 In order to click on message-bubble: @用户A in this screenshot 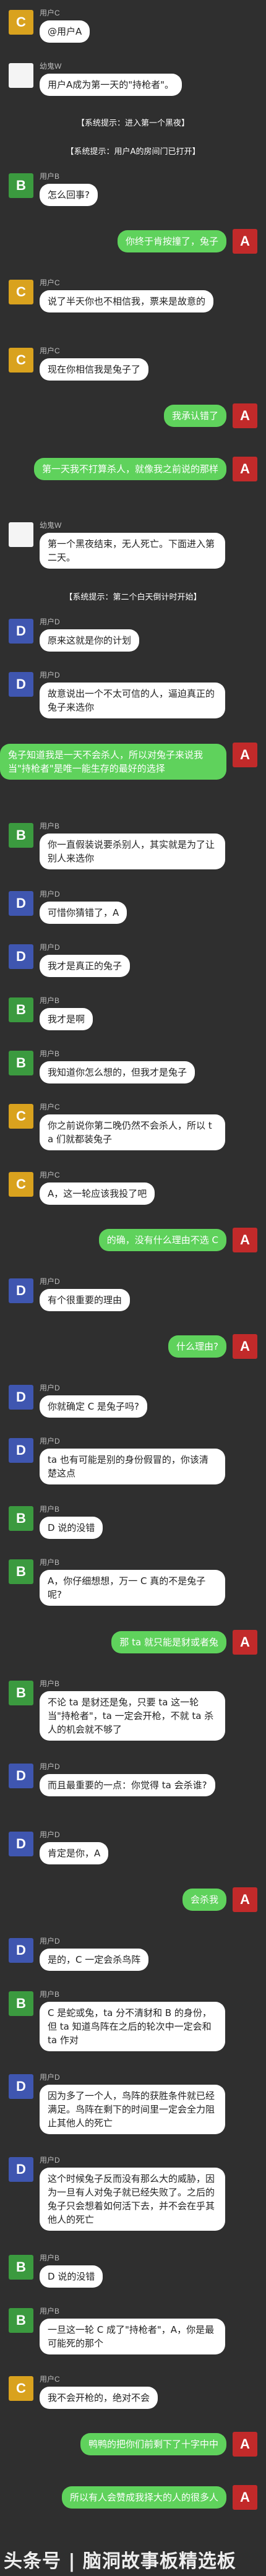, I will do `click(65, 31)`.